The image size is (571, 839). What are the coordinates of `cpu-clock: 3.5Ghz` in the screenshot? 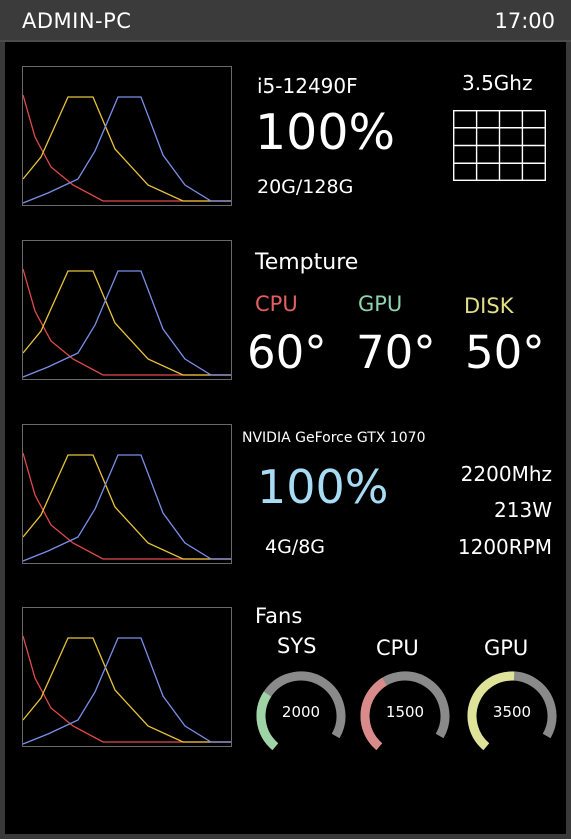 It's located at (497, 83).